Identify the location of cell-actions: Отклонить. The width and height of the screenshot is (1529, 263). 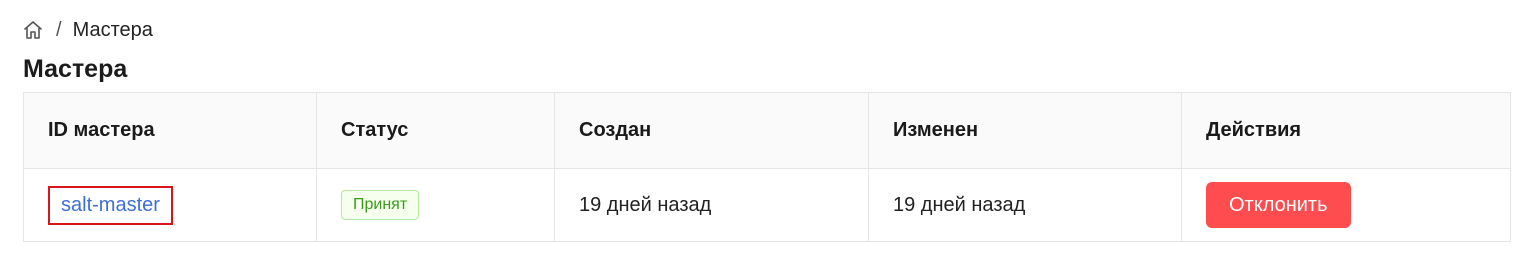
(1346, 205).